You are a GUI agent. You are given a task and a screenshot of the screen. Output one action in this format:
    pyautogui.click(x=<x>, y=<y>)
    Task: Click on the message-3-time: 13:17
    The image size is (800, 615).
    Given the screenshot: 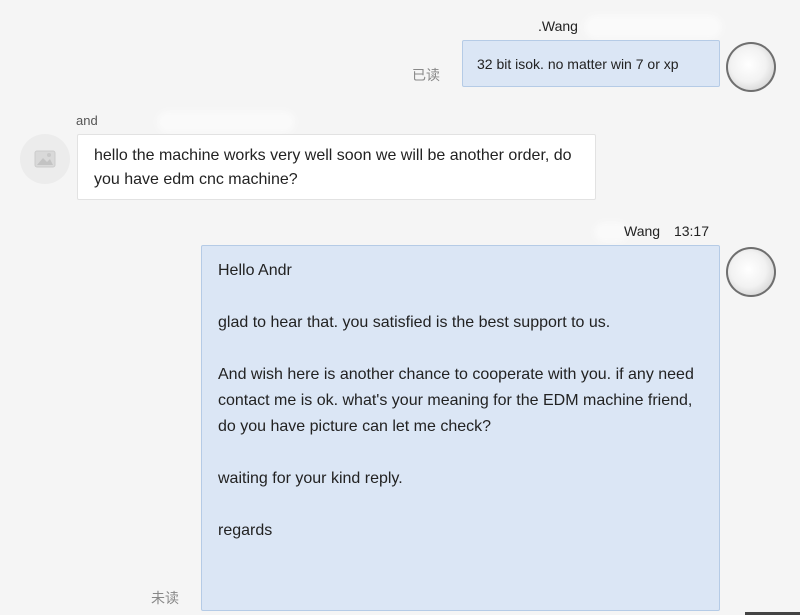 What is the action you would take?
    pyautogui.click(x=691, y=231)
    